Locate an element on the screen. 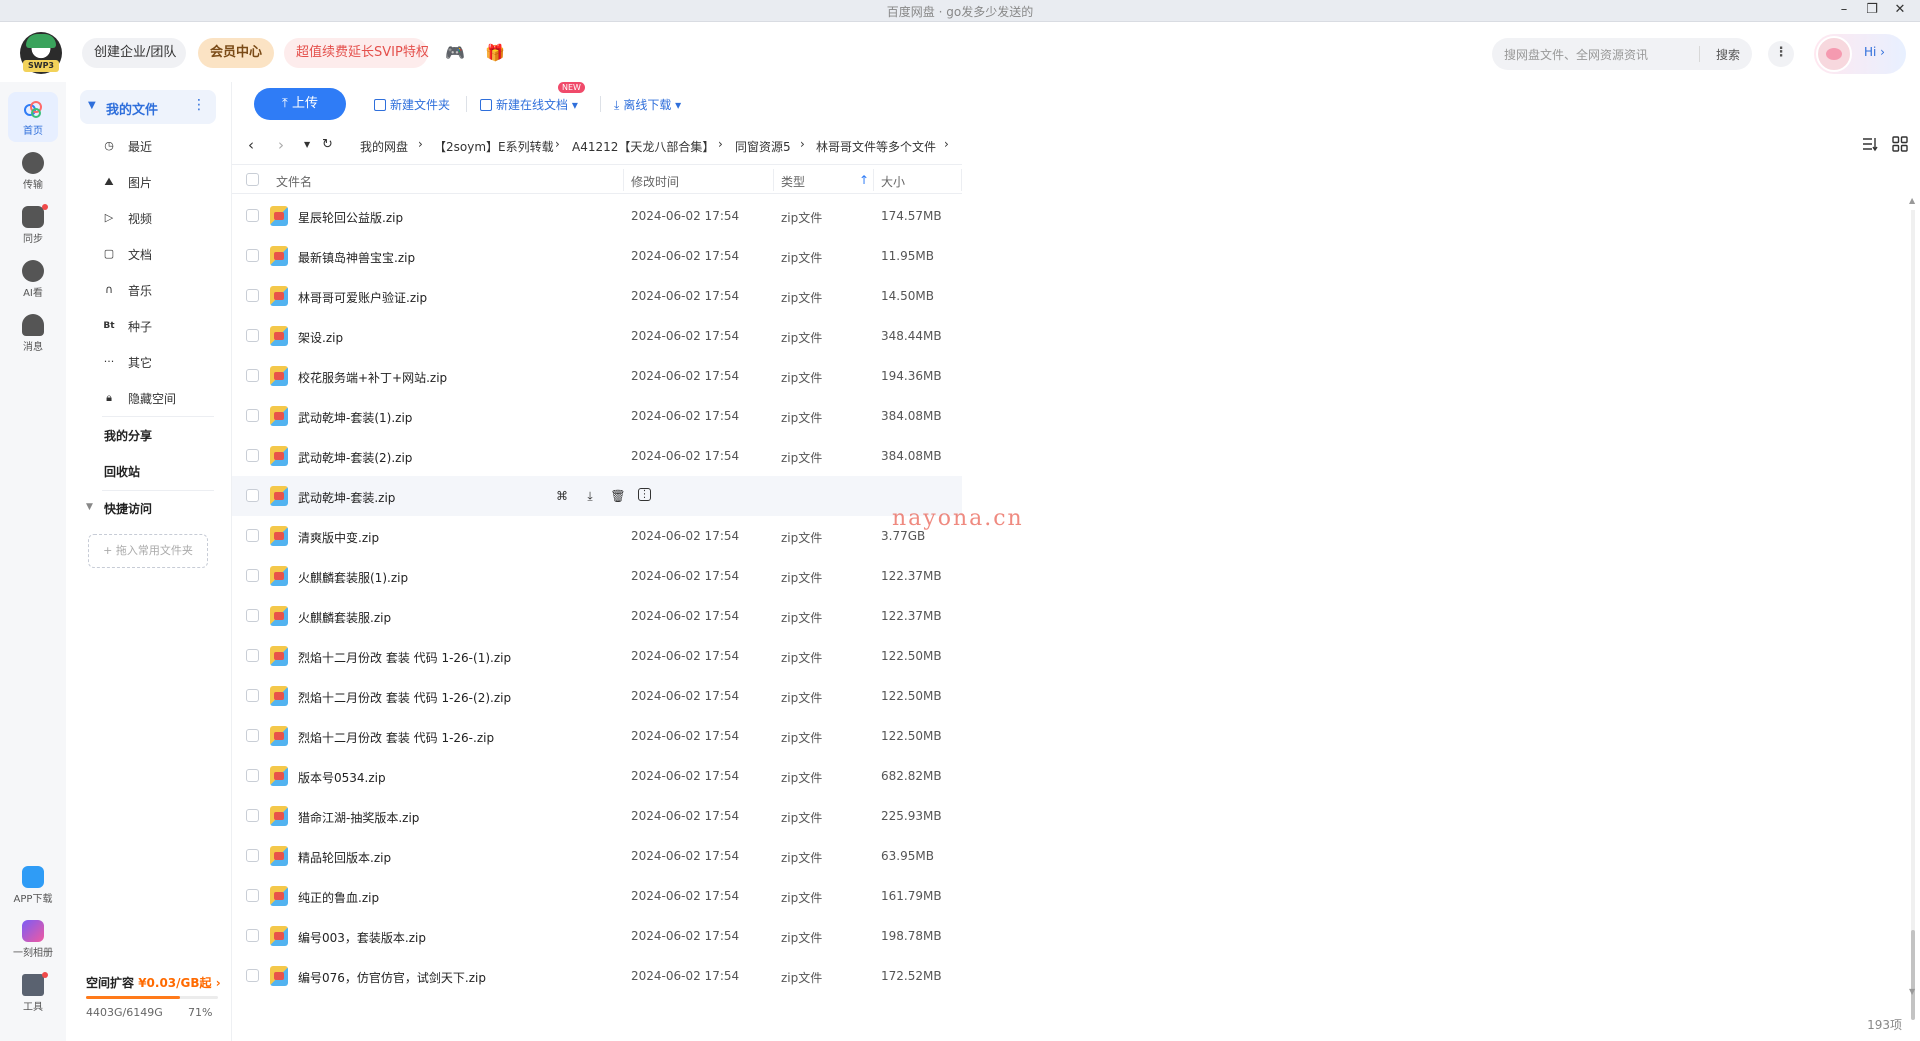  rail-ai: AI看 is located at coordinates (33, 279).